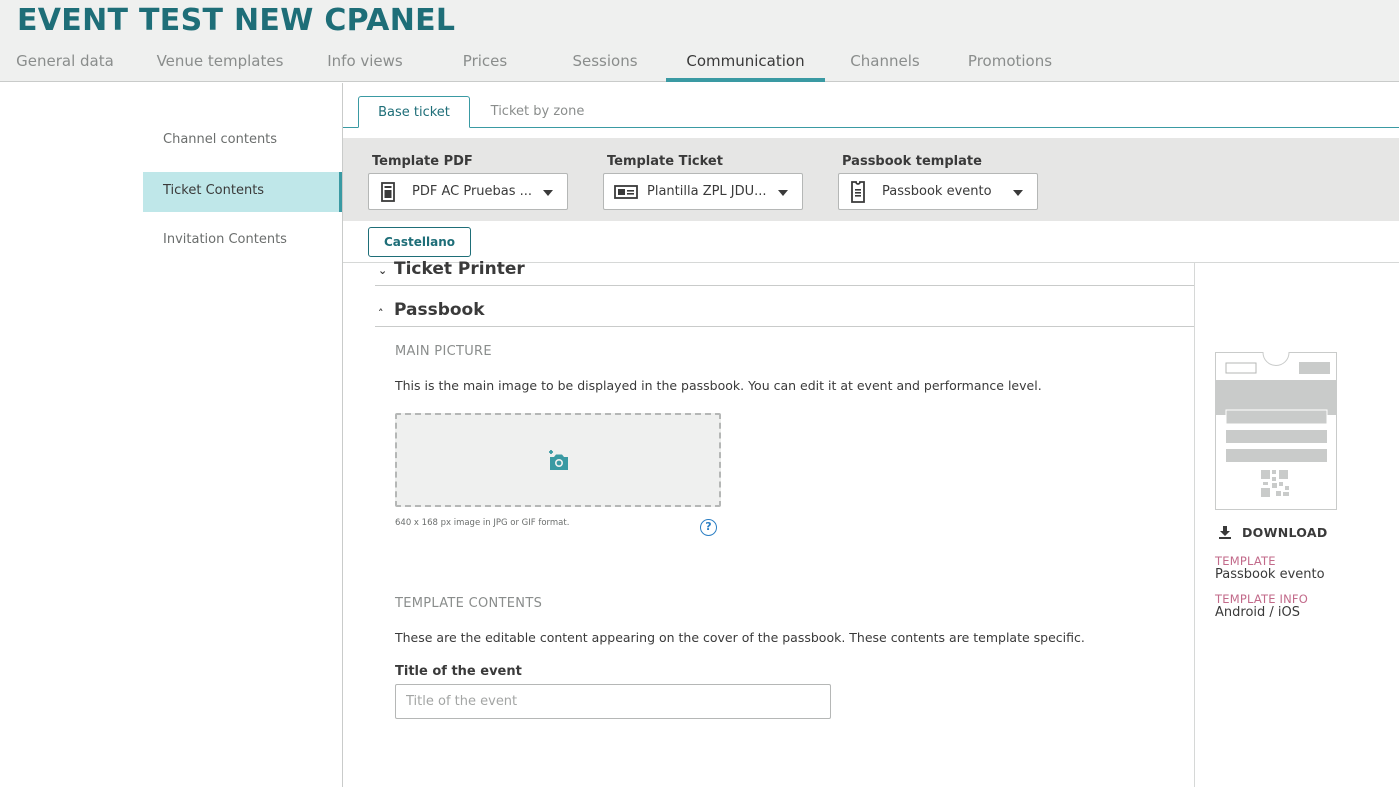 The height and width of the screenshot is (787, 1399). I want to click on tab-channels: Channels, so click(885, 64).